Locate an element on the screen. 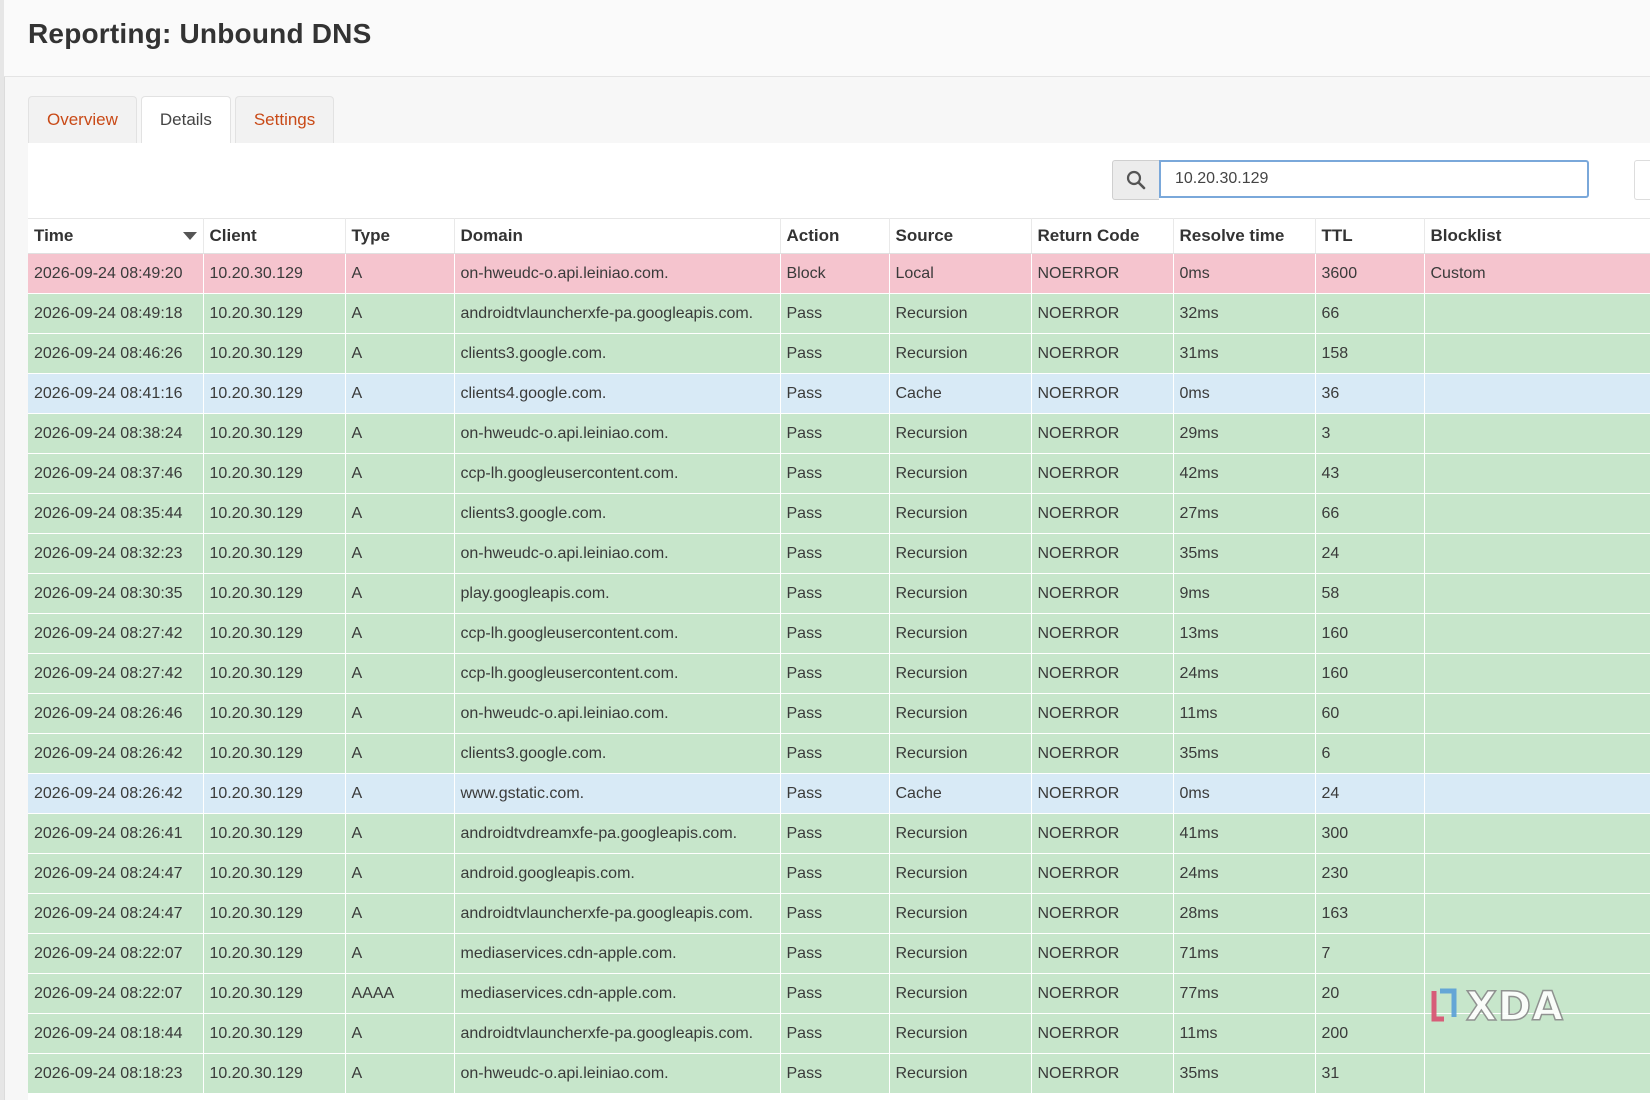  cell-ttl: 20 is located at coordinates (1370, 993).